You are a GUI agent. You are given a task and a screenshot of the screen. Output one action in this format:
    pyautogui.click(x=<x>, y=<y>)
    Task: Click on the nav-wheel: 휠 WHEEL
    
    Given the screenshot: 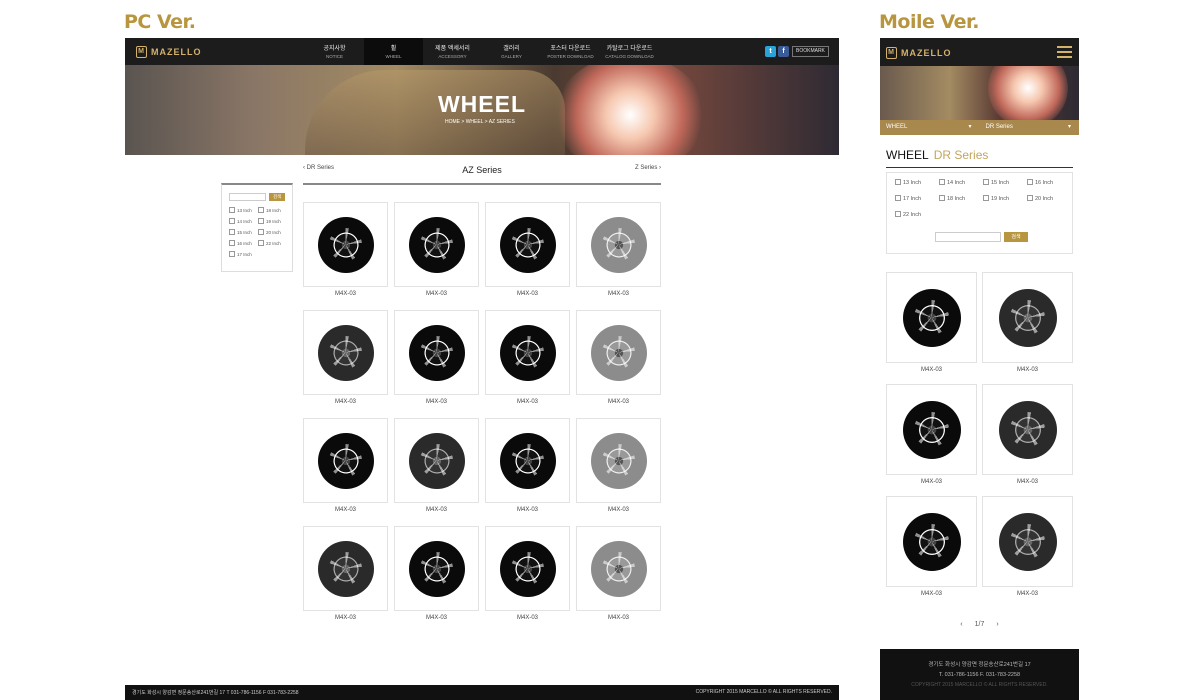 What is the action you would take?
    pyautogui.click(x=393, y=51)
    